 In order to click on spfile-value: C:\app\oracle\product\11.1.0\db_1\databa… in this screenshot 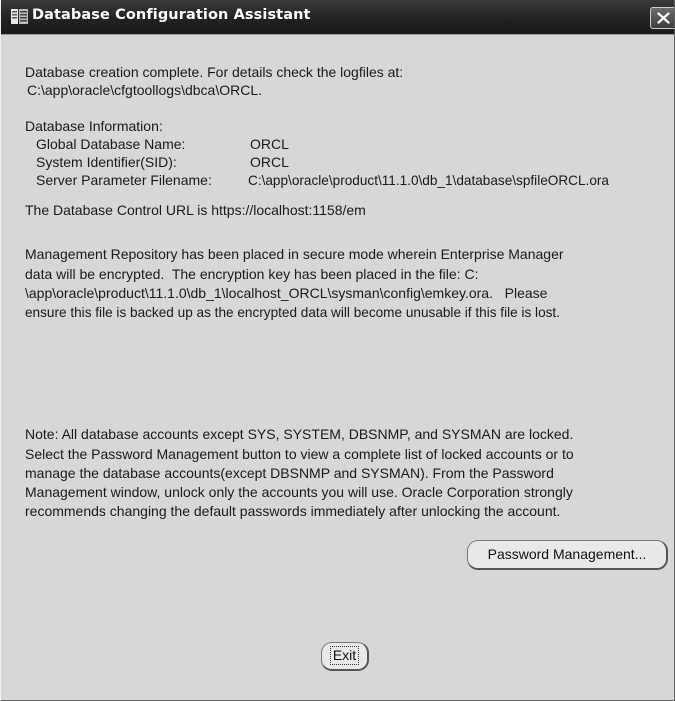, I will do `click(428, 180)`.